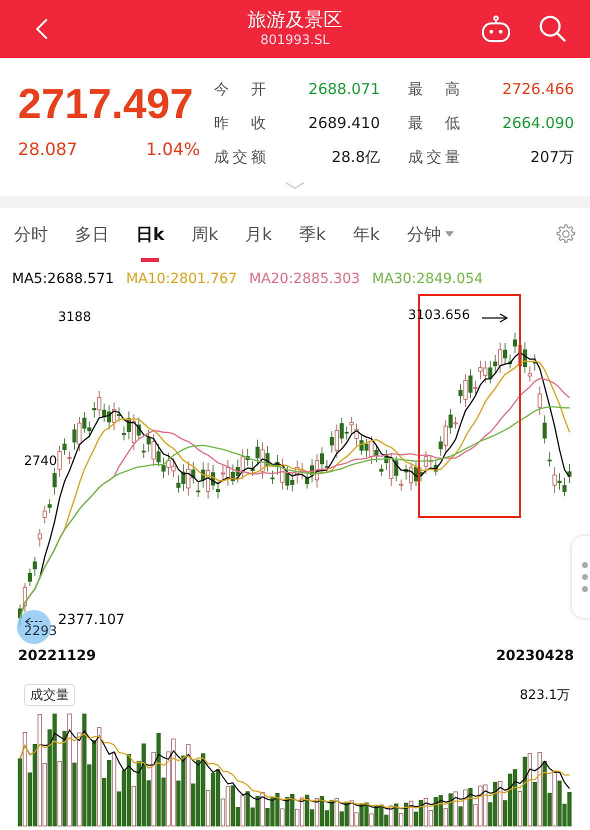  I want to click on period-tab: 周k, so click(204, 234).